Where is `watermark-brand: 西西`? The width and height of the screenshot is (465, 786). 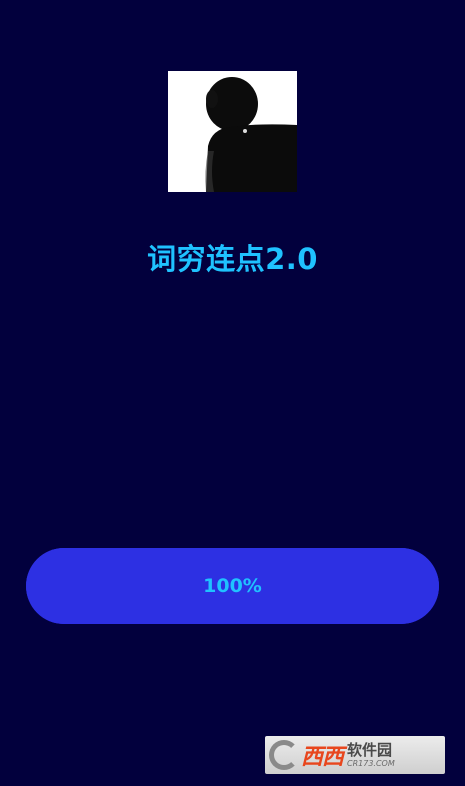
watermark-brand: 西西 is located at coordinates (322, 757).